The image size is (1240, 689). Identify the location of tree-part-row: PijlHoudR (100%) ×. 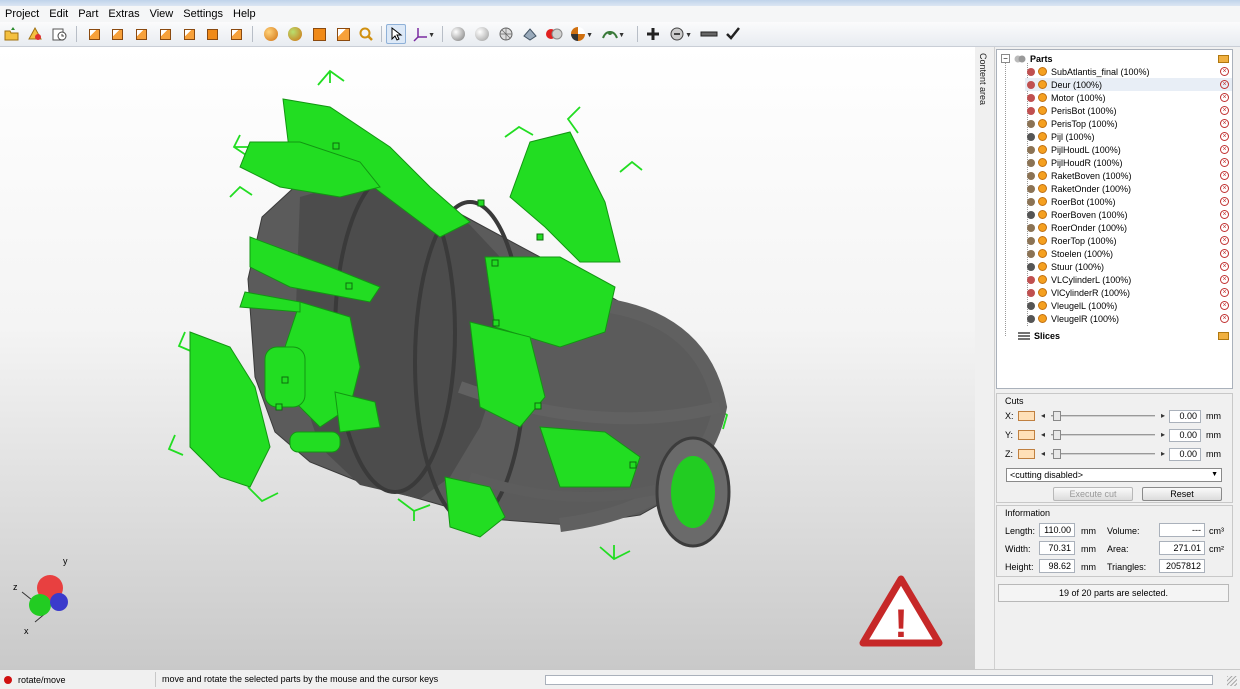
(1128, 162).